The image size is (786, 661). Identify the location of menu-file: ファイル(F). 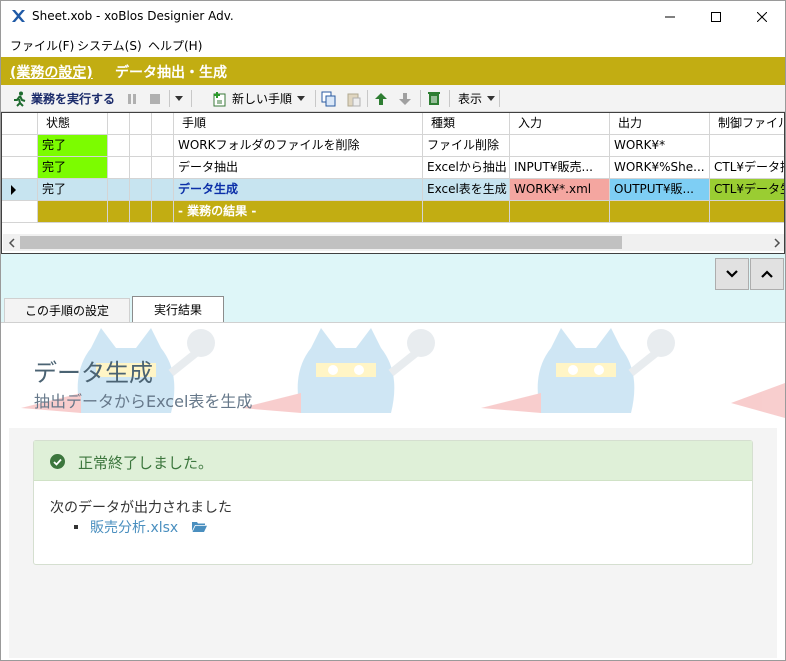
(42, 45).